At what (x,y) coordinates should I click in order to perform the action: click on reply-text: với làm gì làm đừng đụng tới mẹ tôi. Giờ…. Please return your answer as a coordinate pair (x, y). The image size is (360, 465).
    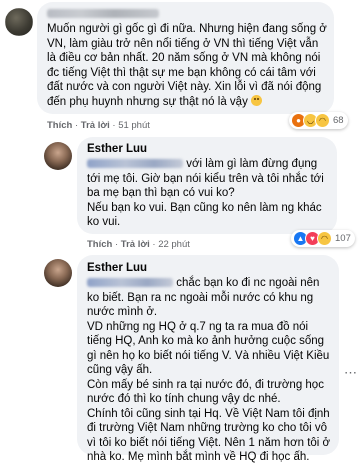
    Looking at the image, I should click on (208, 193).